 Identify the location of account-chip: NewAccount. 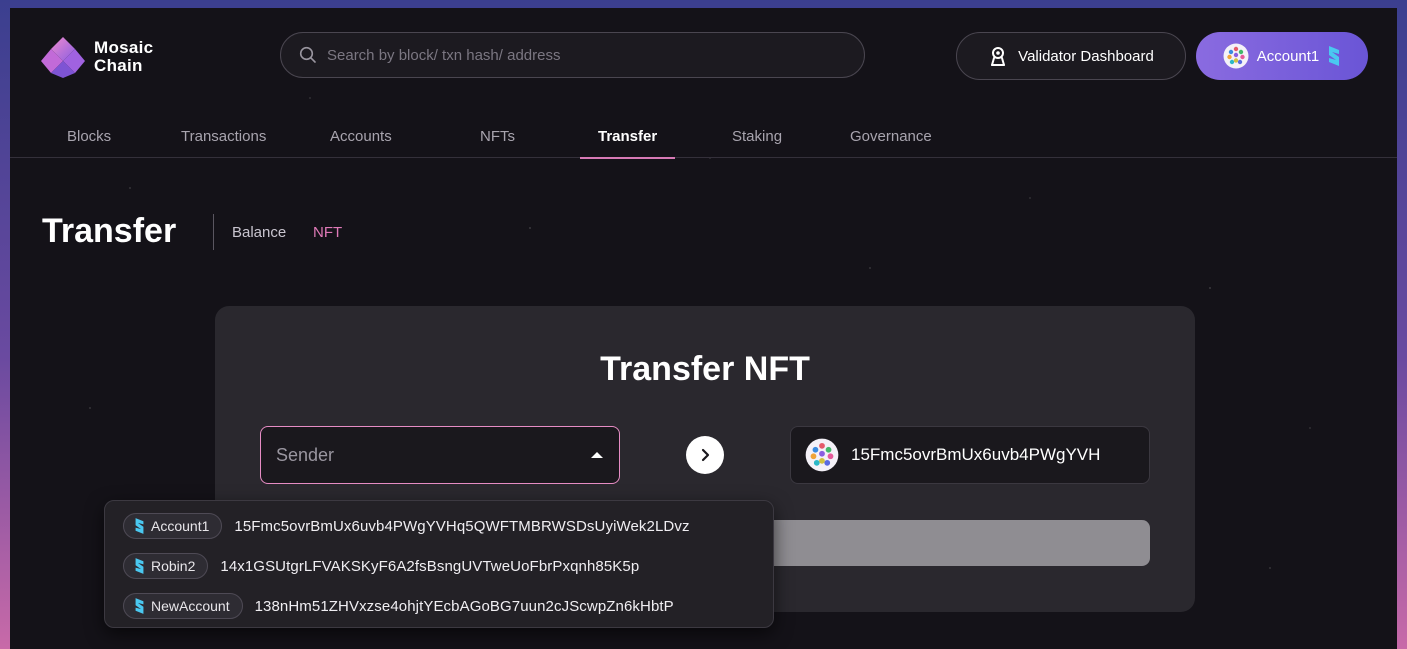
(183, 606).